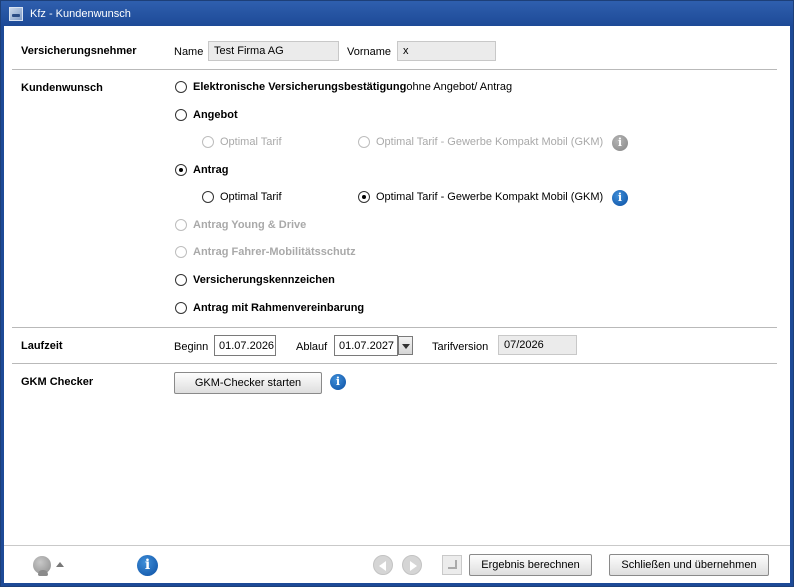 The height and width of the screenshot is (587, 794). What do you see at coordinates (412, 565) in the screenshot?
I see `next-icon` at bounding box center [412, 565].